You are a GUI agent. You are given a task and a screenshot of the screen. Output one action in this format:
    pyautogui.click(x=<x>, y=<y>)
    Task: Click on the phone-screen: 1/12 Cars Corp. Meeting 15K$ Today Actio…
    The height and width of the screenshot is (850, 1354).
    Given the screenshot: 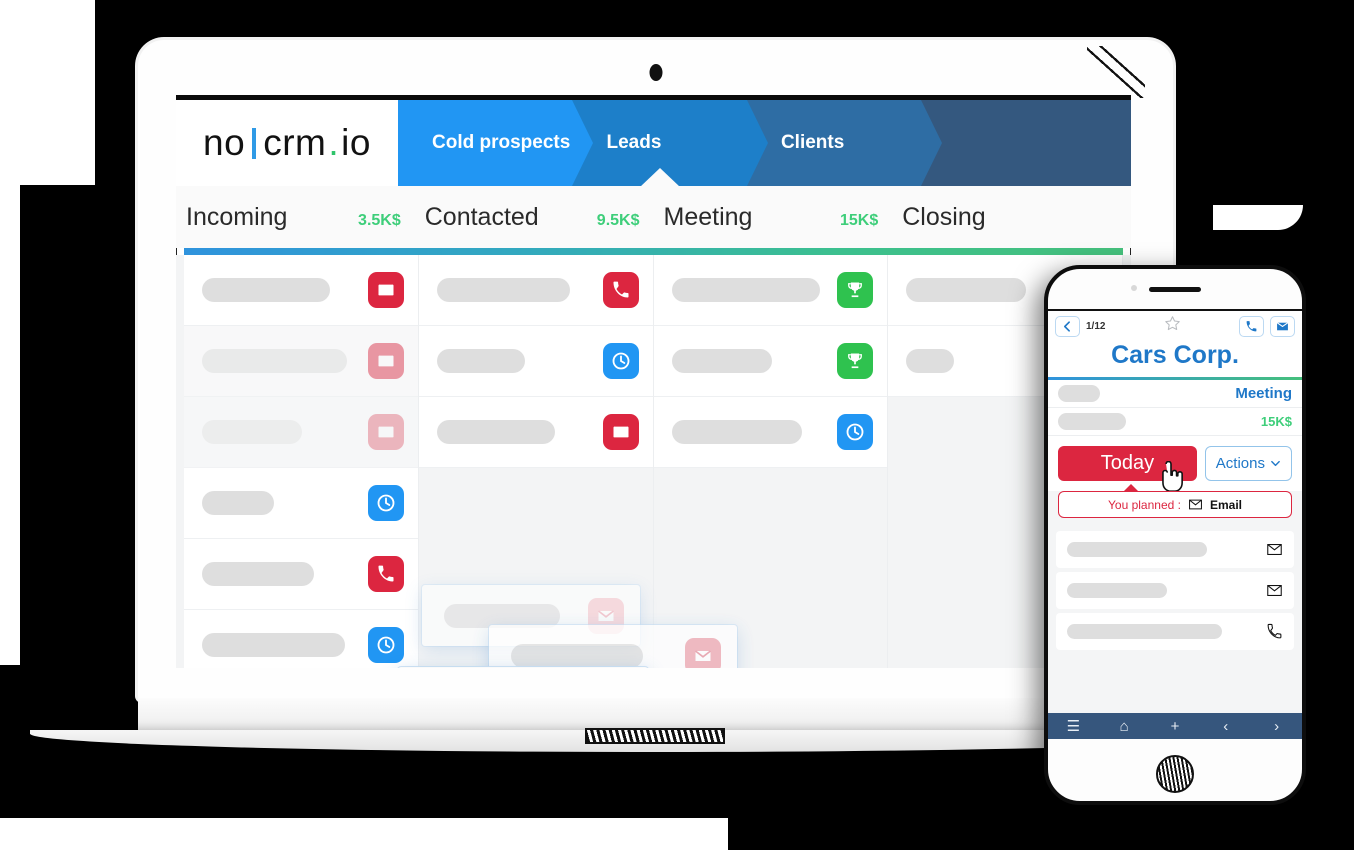 What is the action you would take?
    pyautogui.click(x=1175, y=524)
    